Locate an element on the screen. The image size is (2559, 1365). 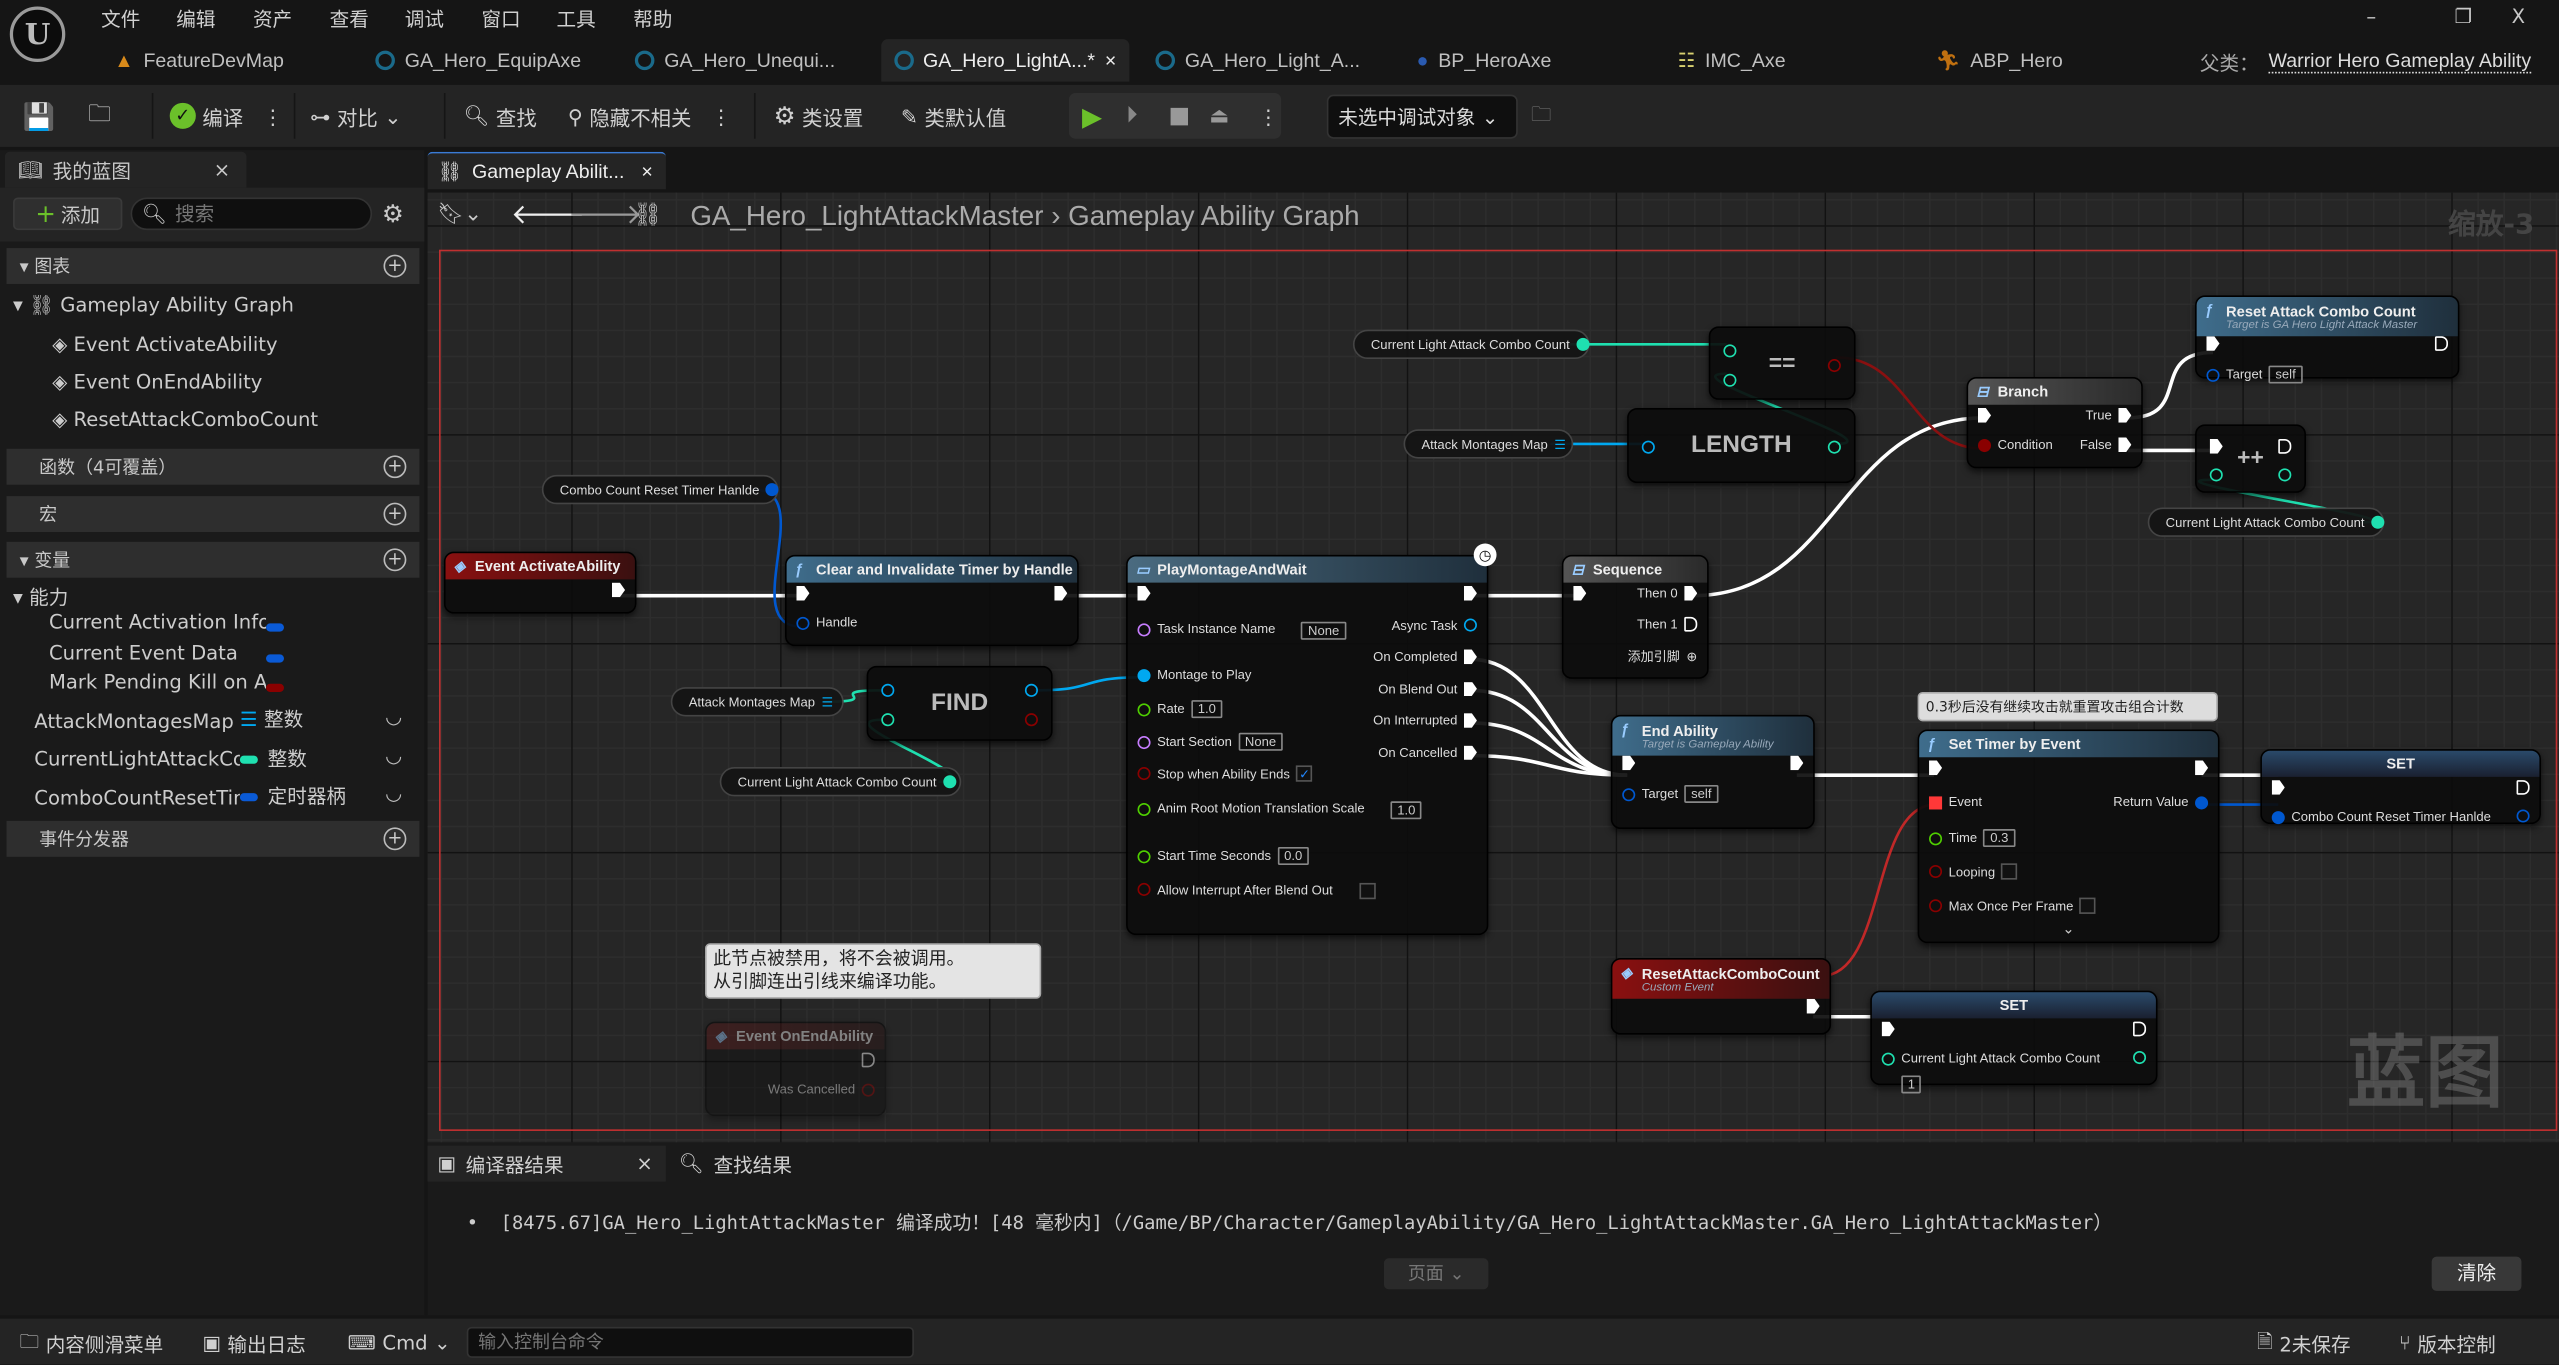
variable-item: Mark Pending Kill on Ab is located at coordinates (166, 685).